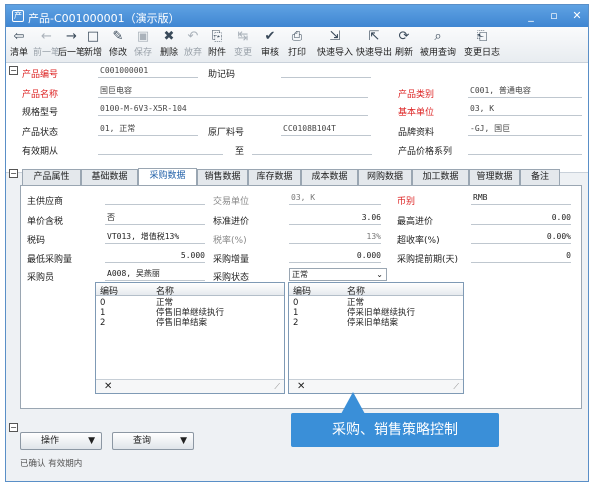  Describe the element at coordinates (404, 45) in the screenshot. I see `toolbar-button: ⟳ 刷新` at that location.